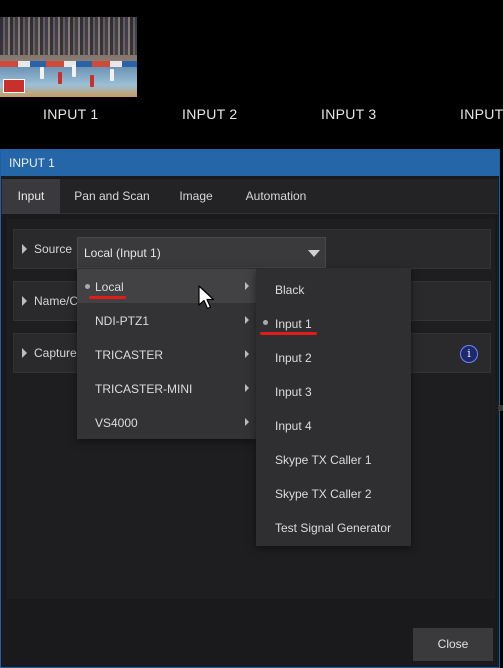  I want to click on annotation-underline-local, so click(107, 297).